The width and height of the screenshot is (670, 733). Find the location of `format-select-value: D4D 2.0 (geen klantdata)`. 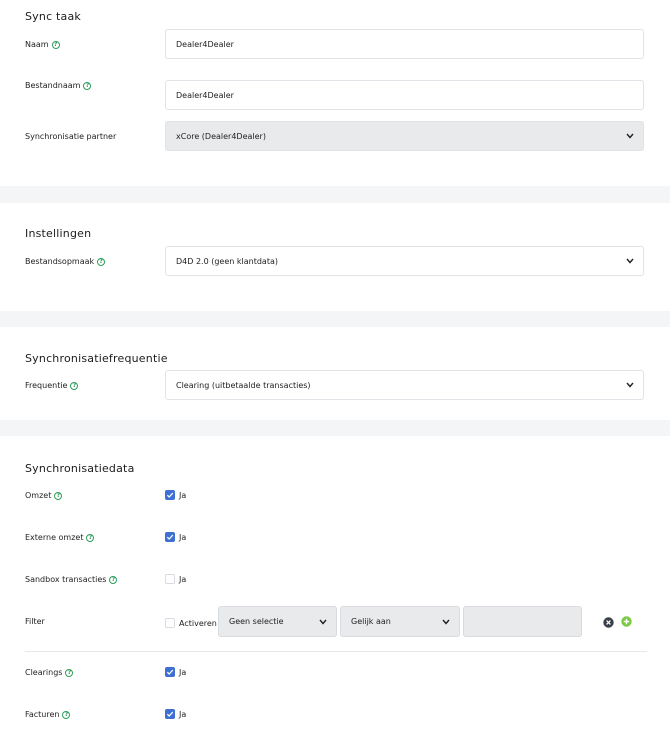

format-select-value: D4D 2.0 (geen klantdata) is located at coordinates (227, 261).